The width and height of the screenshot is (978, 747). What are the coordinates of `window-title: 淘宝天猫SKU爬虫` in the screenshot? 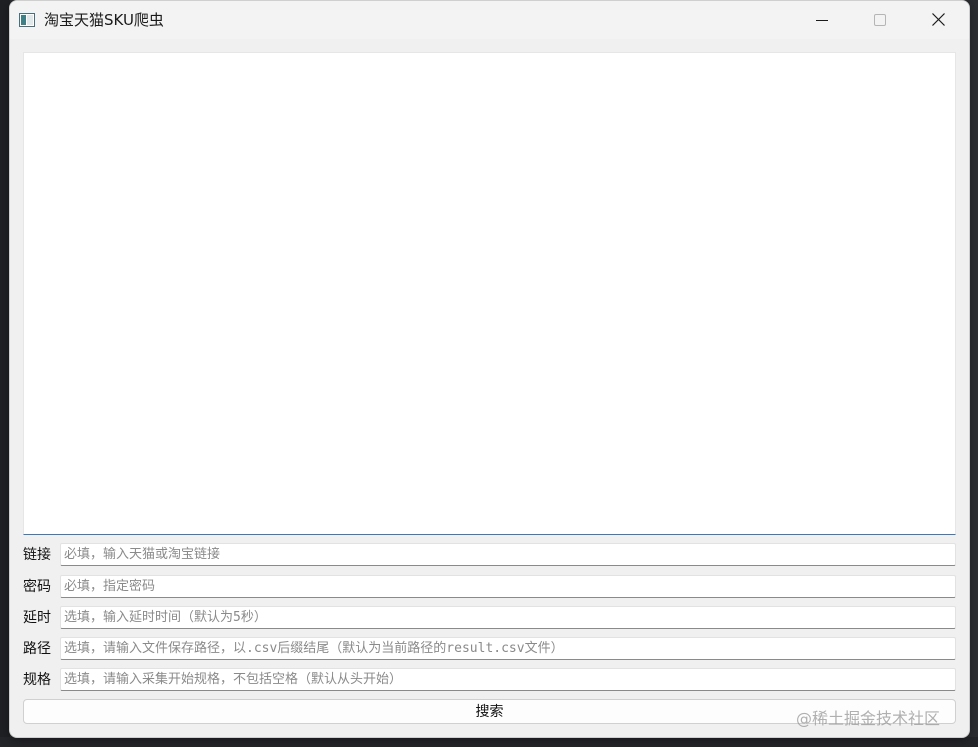 It's located at (104, 20).